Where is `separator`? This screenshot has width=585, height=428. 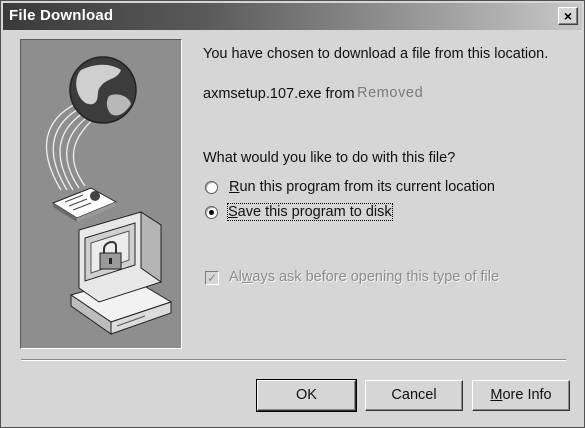 separator is located at coordinates (293, 360).